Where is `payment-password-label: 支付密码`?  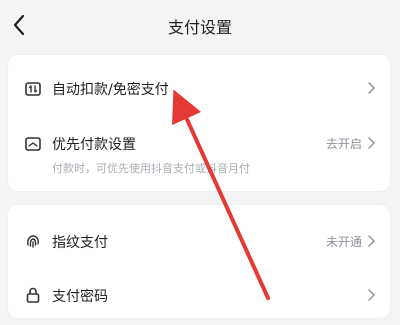 payment-password-label: 支付密码 is located at coordinates (80, 297).